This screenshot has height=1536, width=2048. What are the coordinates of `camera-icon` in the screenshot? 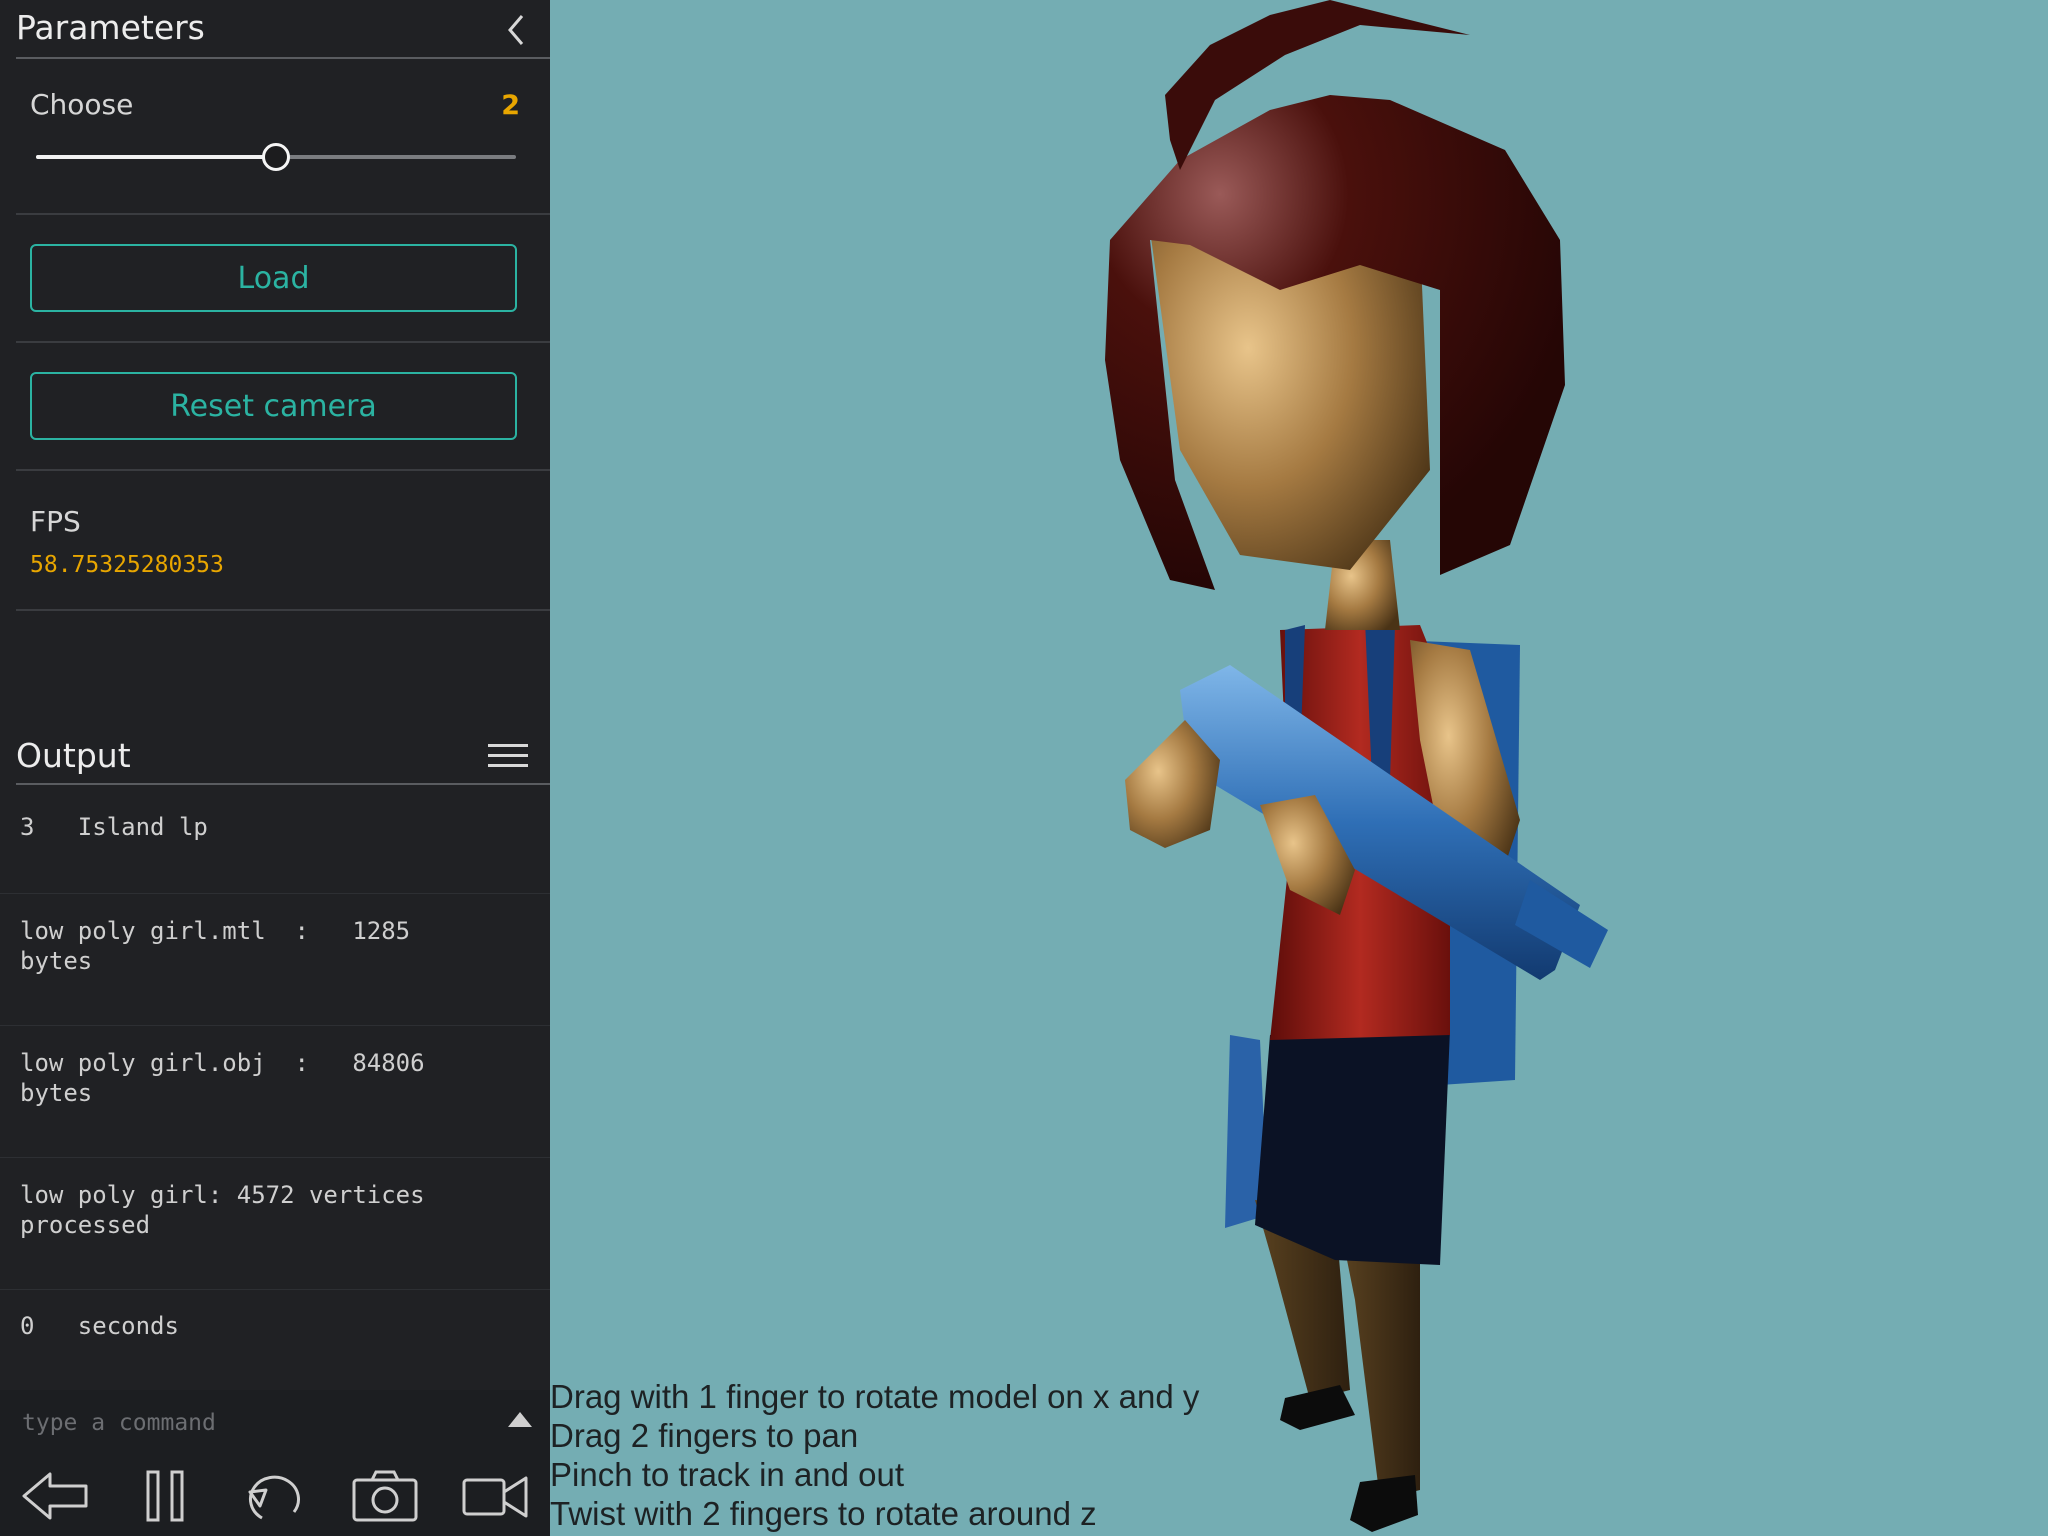 It's located at (385, 1496).